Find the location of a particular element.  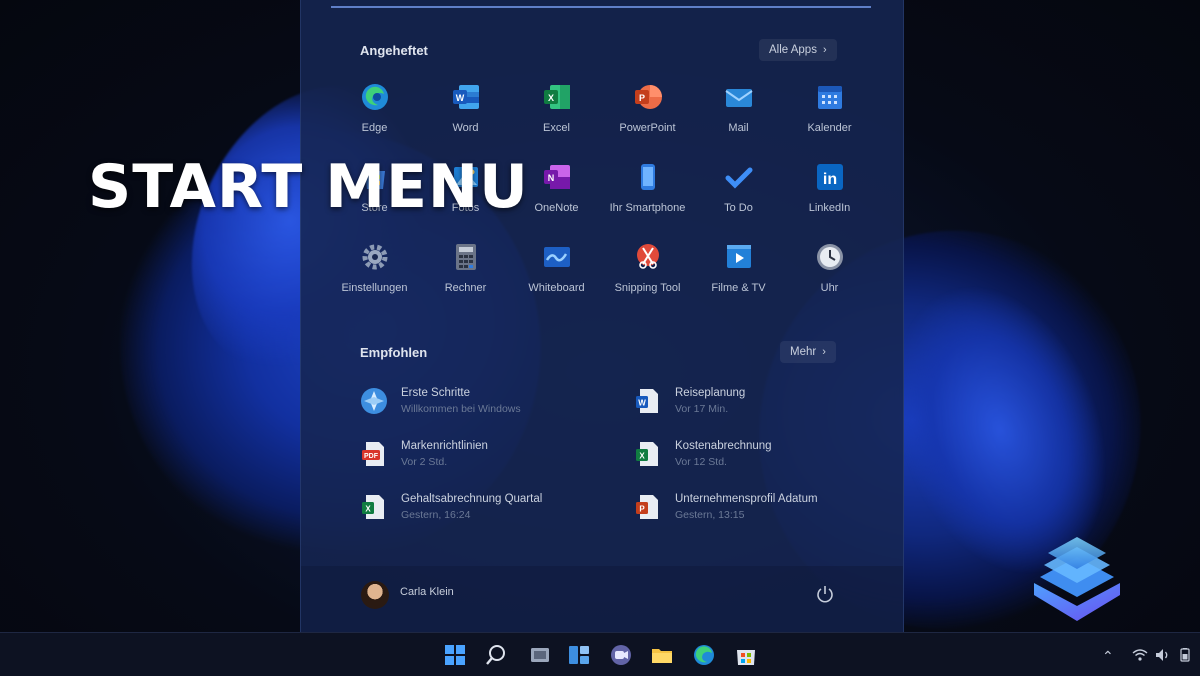

layers-logo-icon is located at coordinates (1077, 579).